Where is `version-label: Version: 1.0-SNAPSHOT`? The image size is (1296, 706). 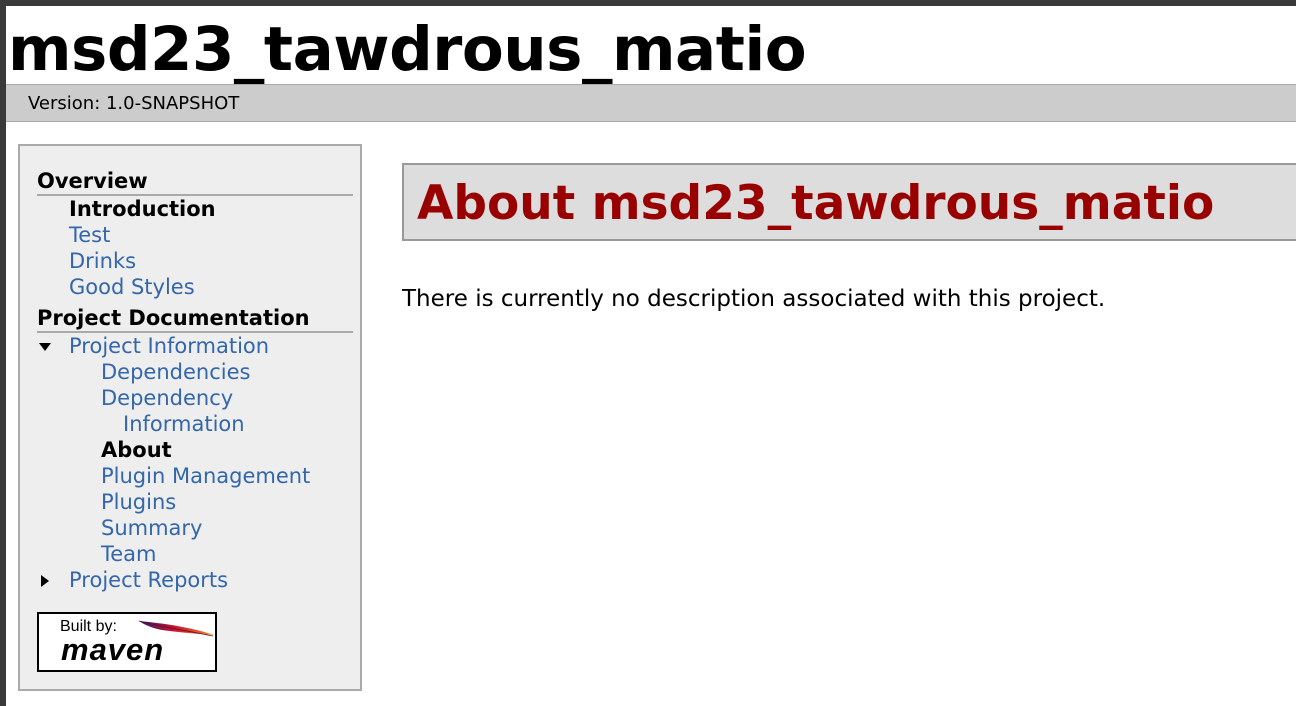 version-label: Version: 1.0-SNAPSHOT is located at coordinates (134, 103).